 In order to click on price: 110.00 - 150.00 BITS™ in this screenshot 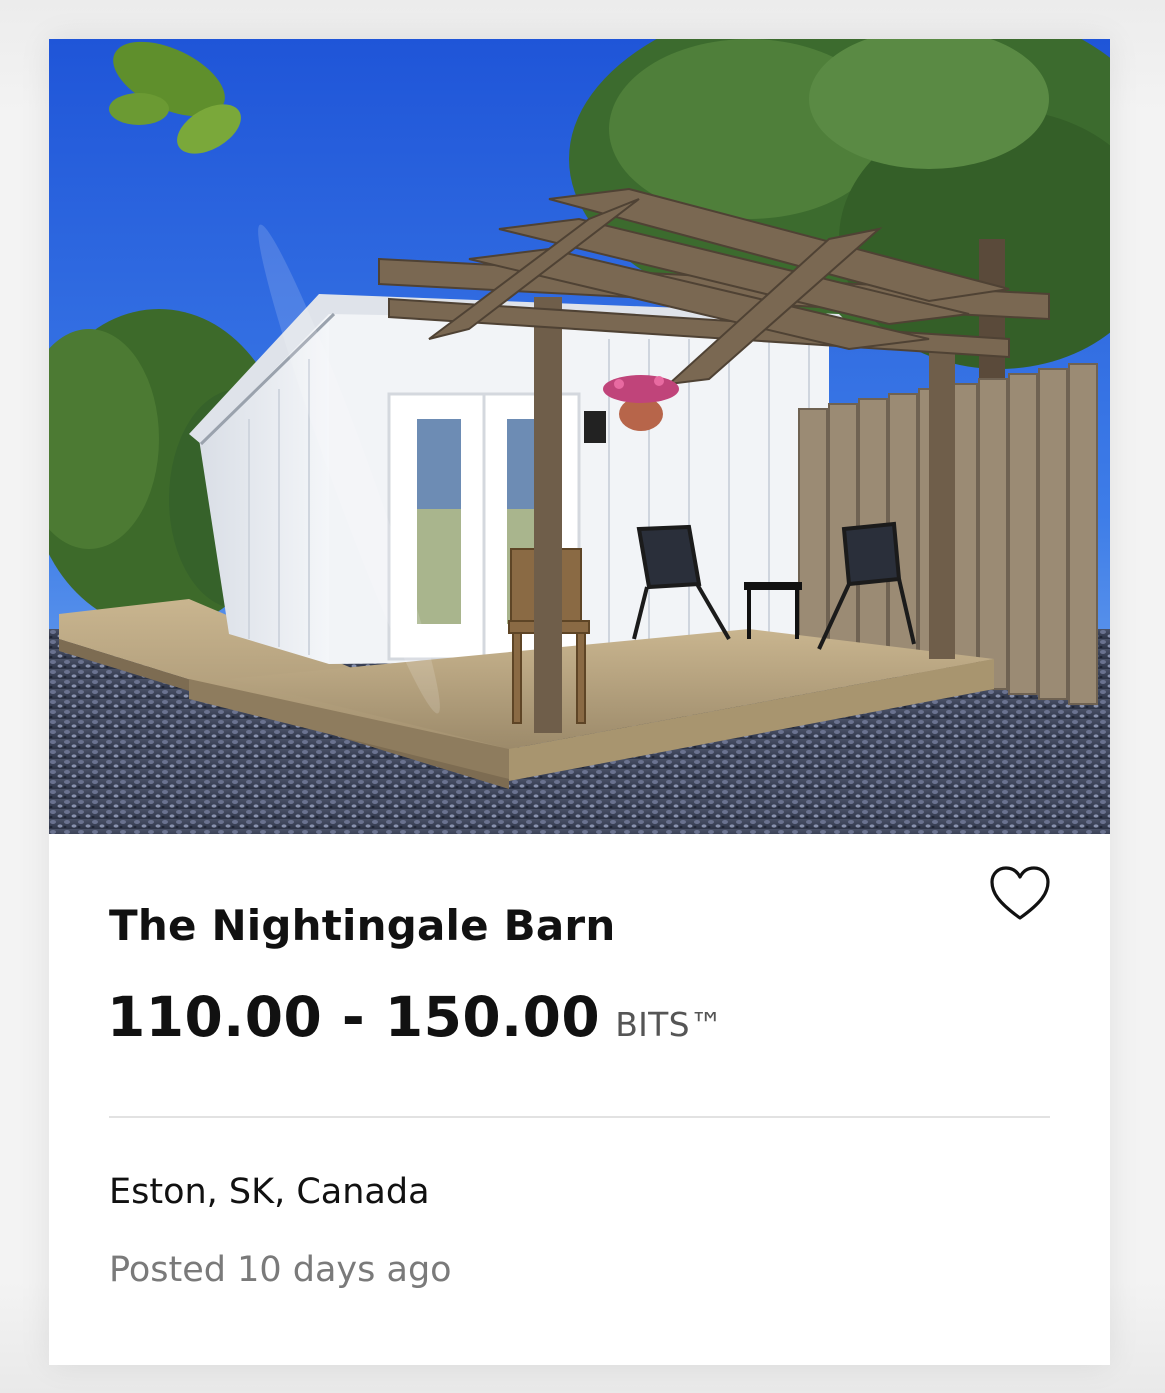, I will do `click(415, 1017)`.